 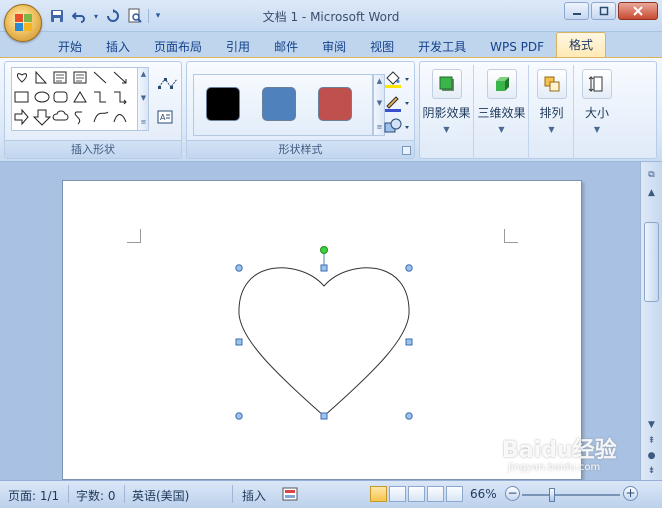 I want to click on style-swatch-red-style, so click(x=335, y=104).